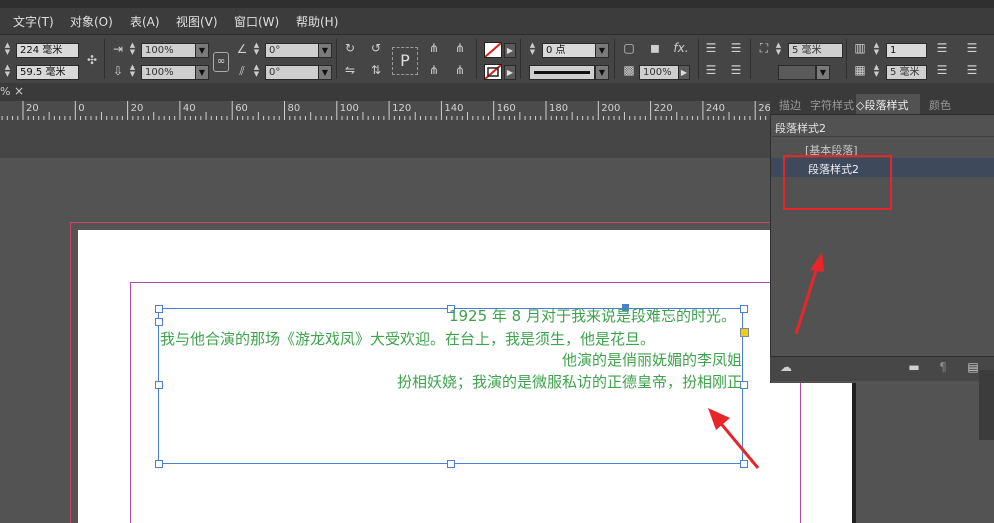  Describe the element at coordinates (681, 48) in the screenshot. I see `effects-fx: fx.` at that location.